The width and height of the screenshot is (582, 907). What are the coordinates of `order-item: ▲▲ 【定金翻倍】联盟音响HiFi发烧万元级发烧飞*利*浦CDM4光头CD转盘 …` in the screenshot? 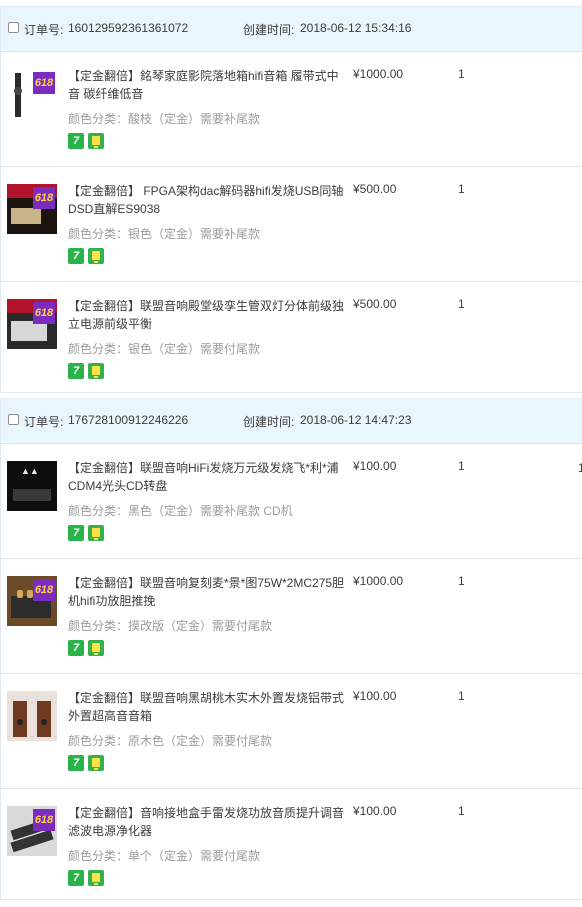 It's located at (291, 501).